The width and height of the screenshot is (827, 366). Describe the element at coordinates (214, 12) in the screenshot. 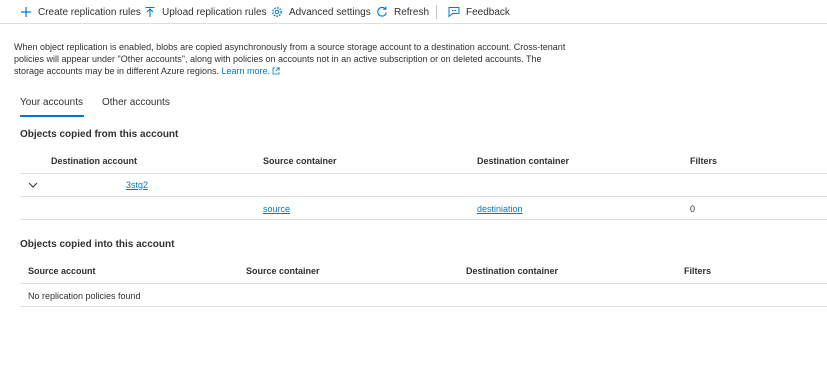

I see `upload-replication-rules-label: Upload replication rules` at that location.